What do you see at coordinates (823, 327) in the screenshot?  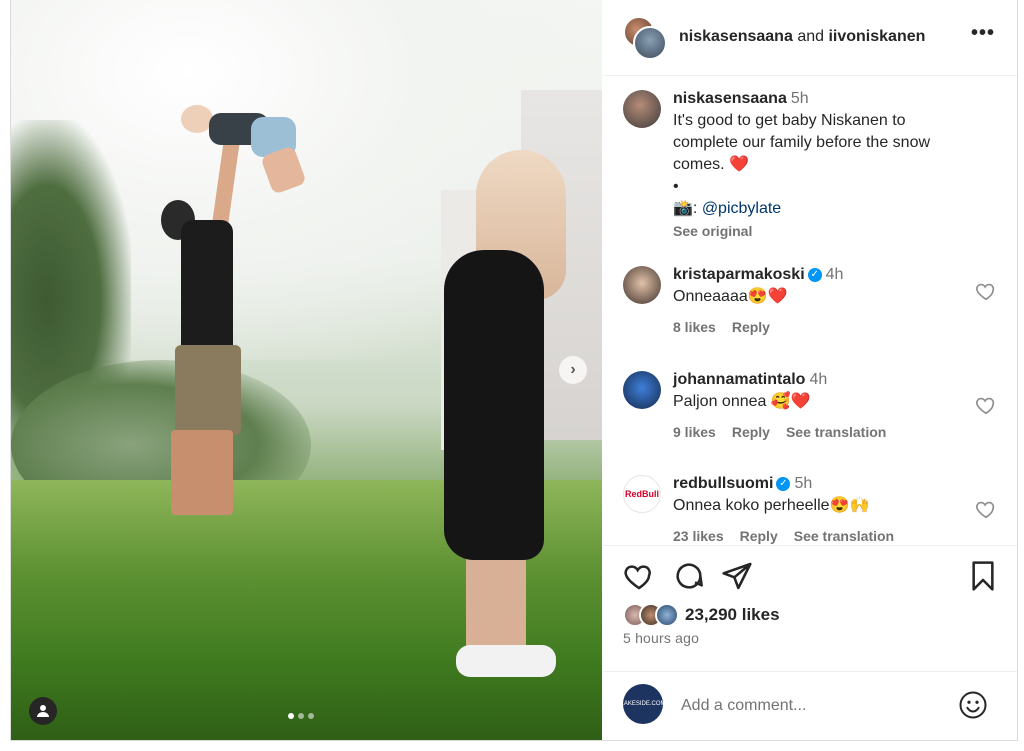 I see `comment-meta: 8 likes Reply` at bounding box center [823, 327].